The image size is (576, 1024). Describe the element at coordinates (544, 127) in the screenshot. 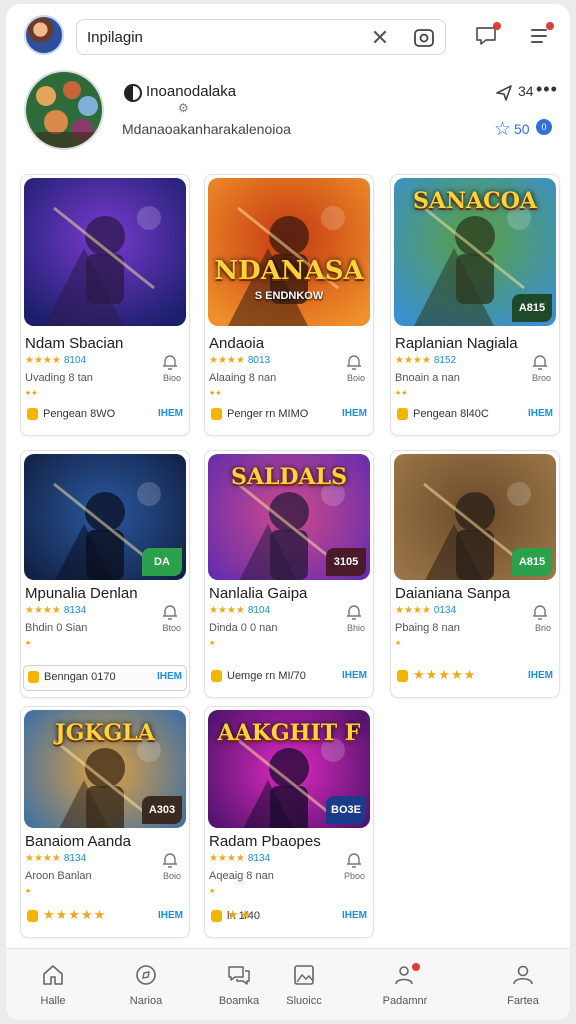

I see `rating-badge: 0` at that location.